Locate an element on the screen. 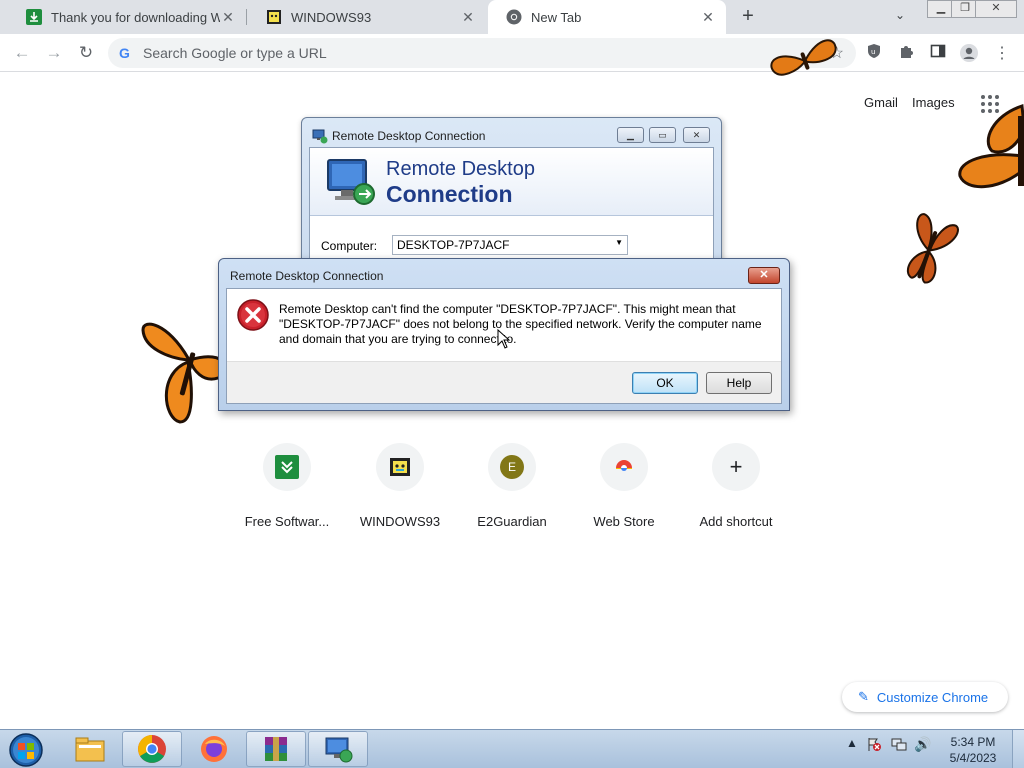 This screenshot has width=1024, height=768. ublock-shield-icon: u is located at coordinates (874, 53).